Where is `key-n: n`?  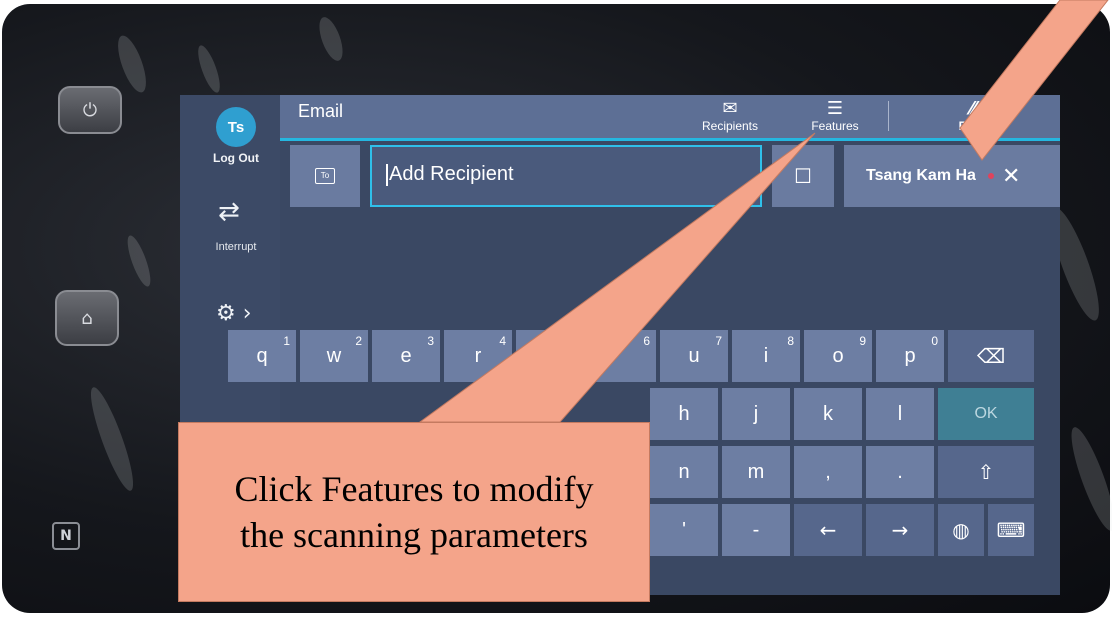 key-n: n is located at coordinates (684, 472).